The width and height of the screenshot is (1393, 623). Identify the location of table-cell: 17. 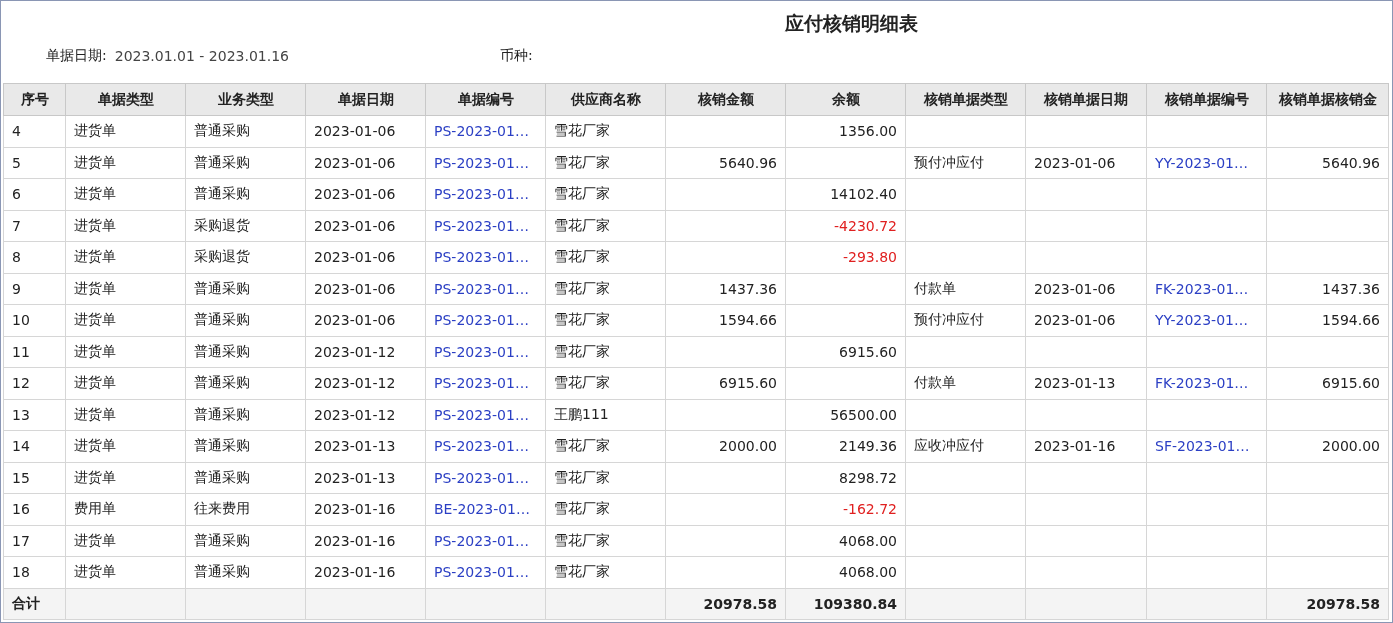
(34, 541).